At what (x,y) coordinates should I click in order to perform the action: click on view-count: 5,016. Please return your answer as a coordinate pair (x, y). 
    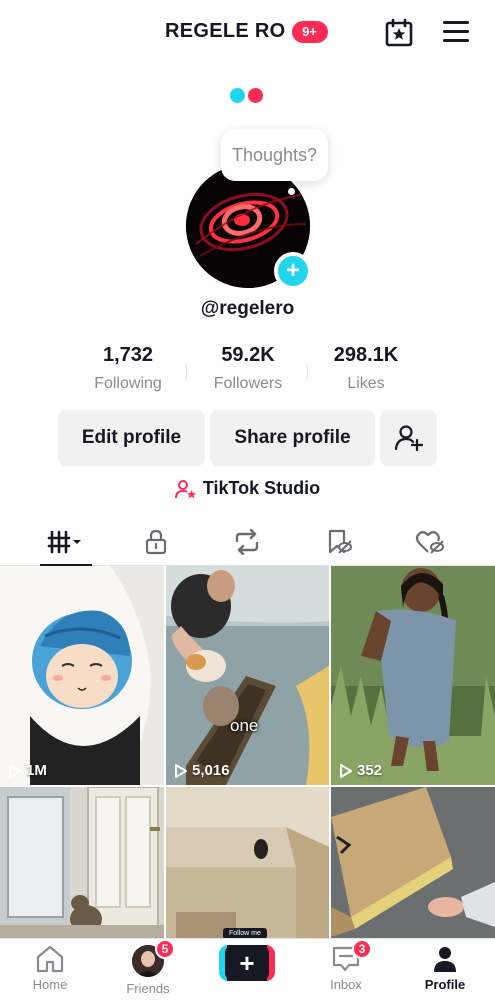
    Looking at the image, I should click on (202, 770).